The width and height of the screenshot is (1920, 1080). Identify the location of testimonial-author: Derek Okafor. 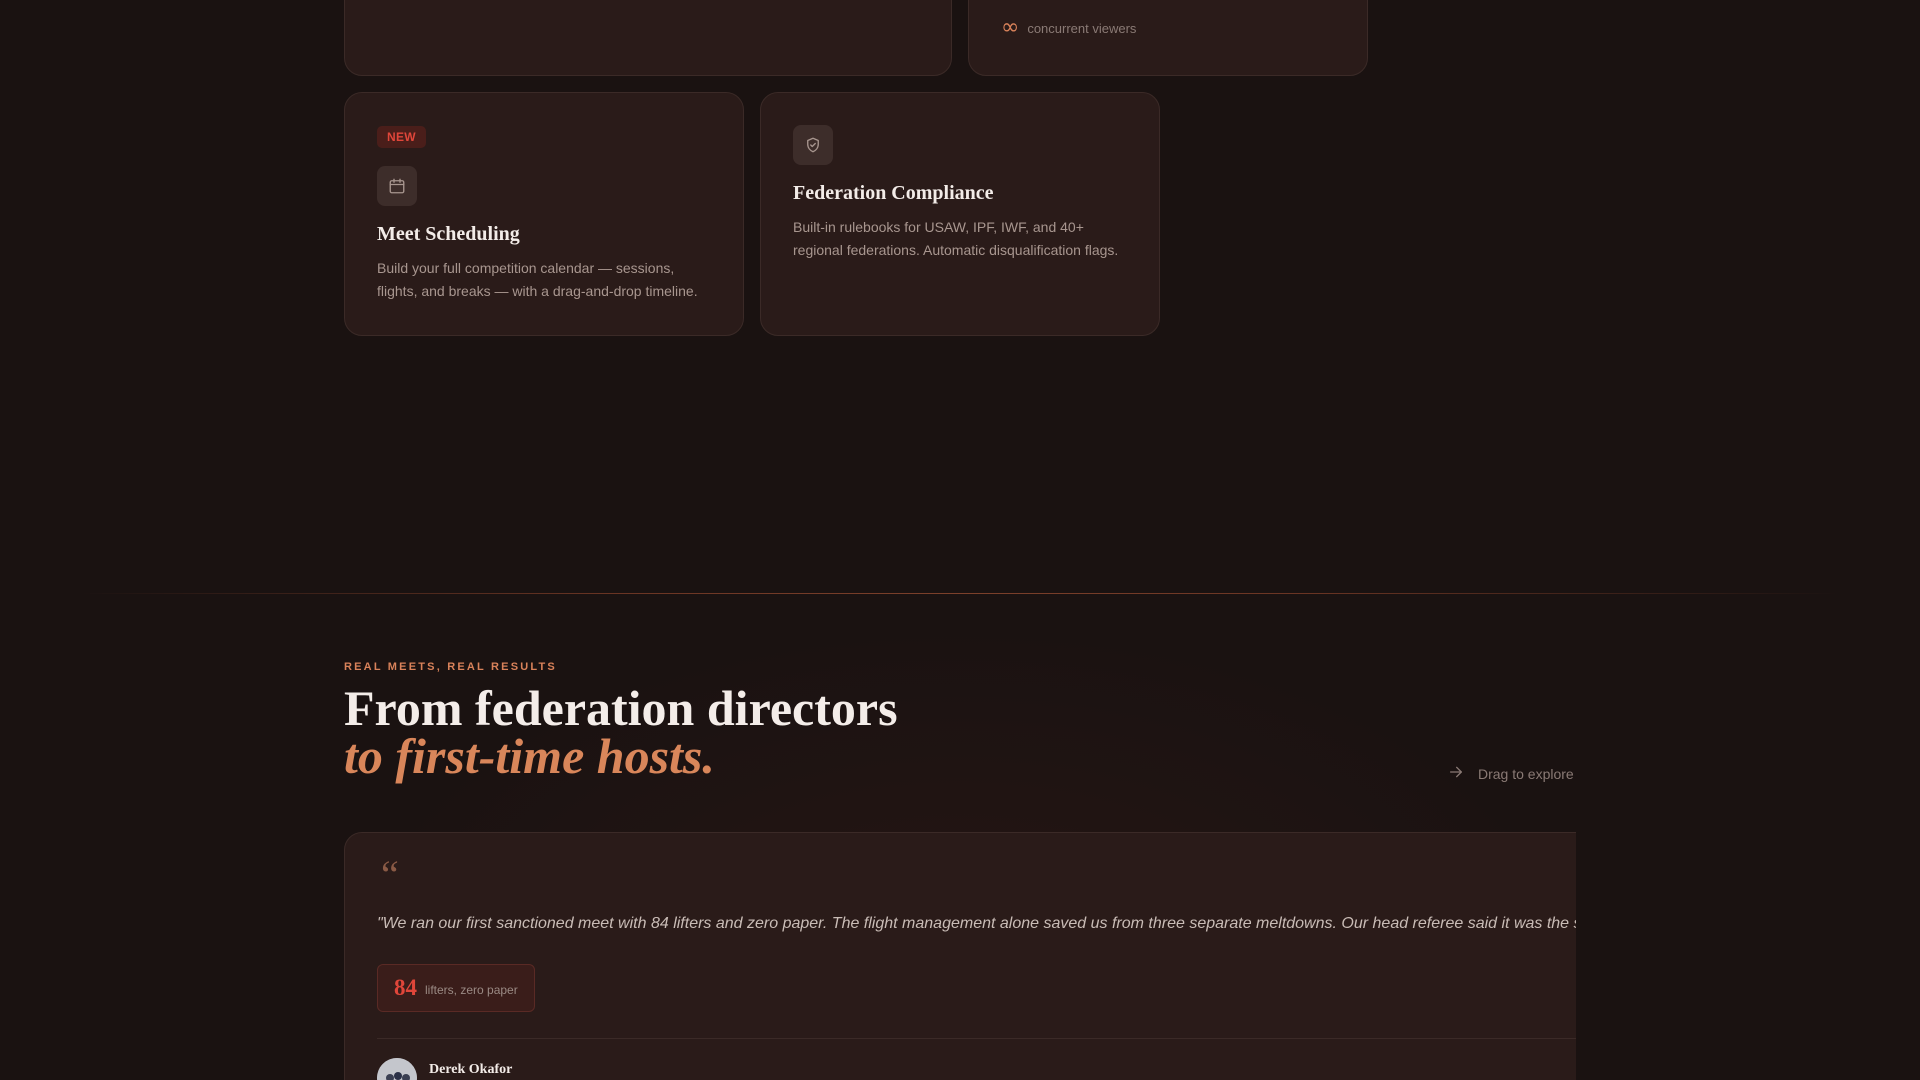
(471, 1069).